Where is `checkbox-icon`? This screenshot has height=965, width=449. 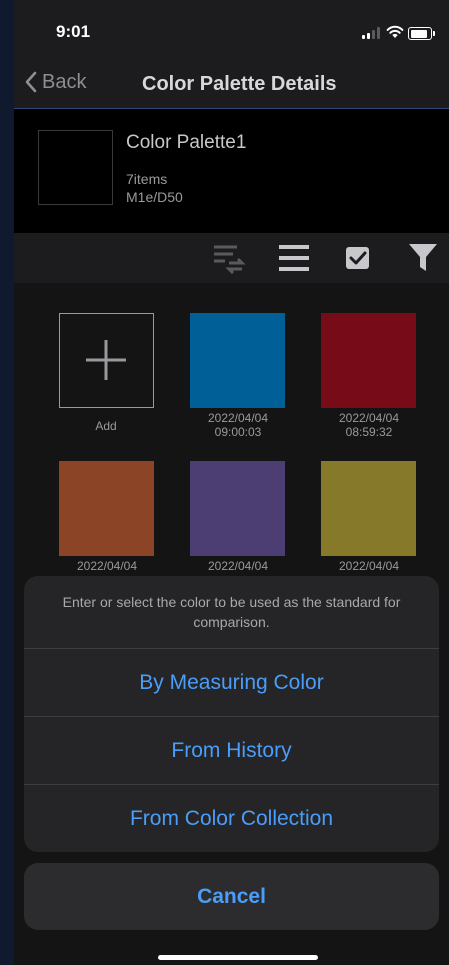
checkbox-icon is located at coordinates (358, 258).